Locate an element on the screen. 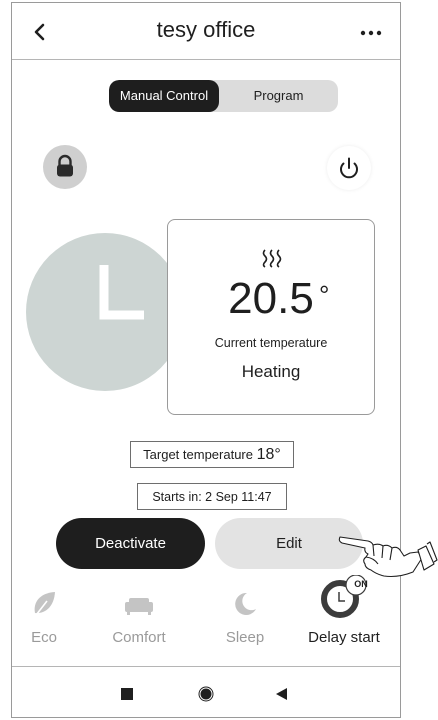  target-temperature-value: 18° is located at coordinates (268, 454).